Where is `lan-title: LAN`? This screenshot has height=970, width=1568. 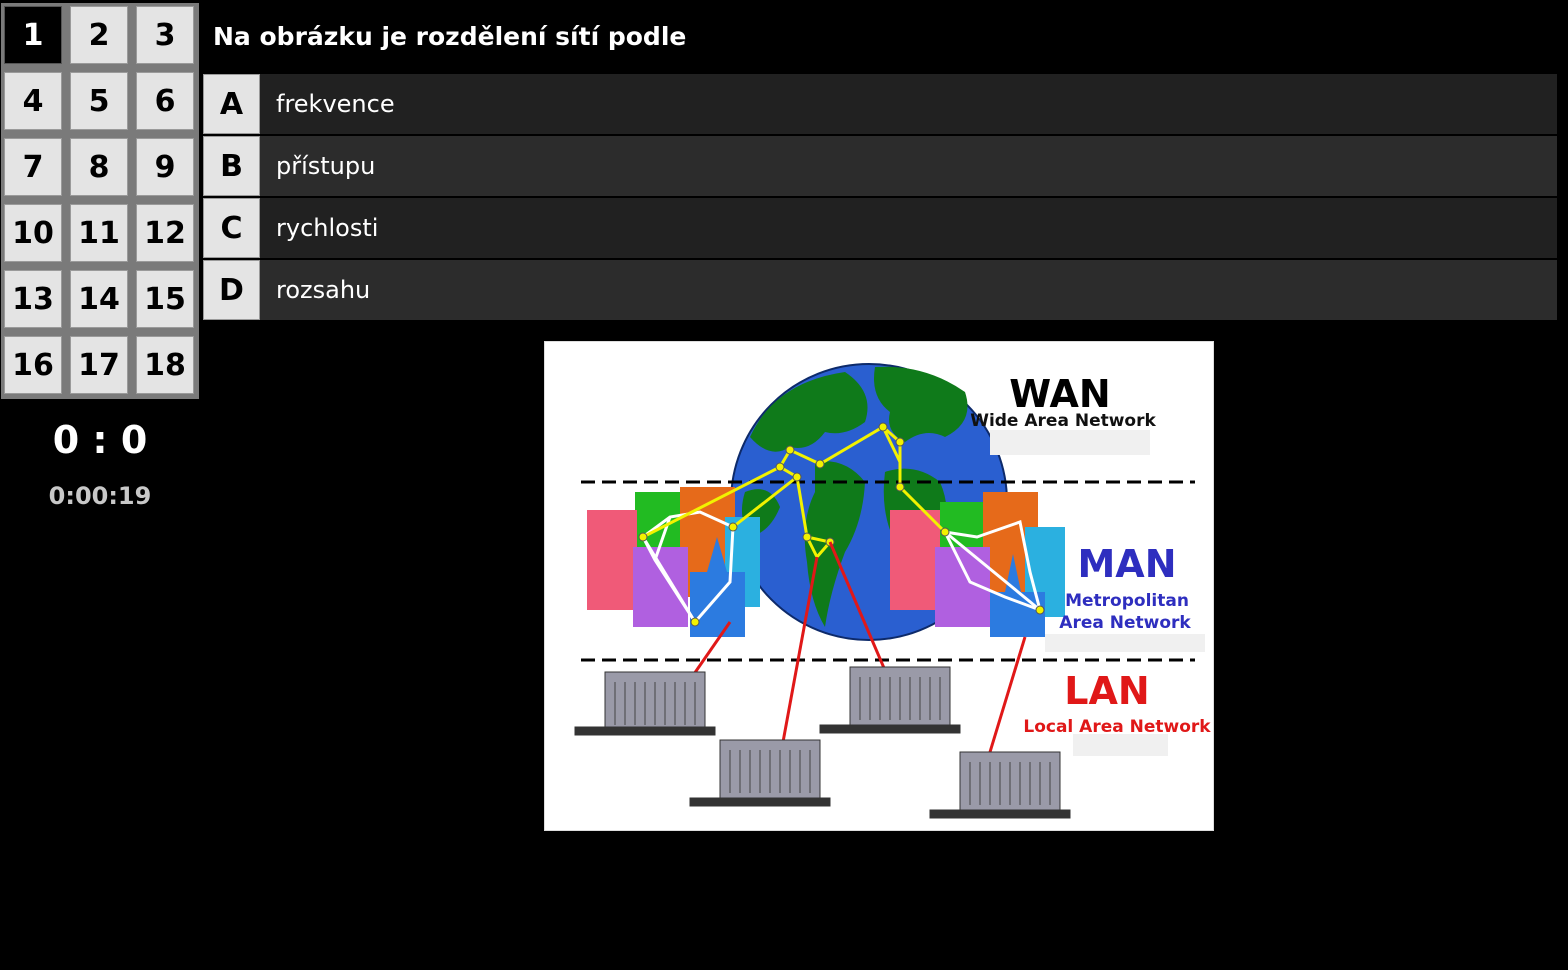 lan-title: LAN is located at coordinates (1106, 691).